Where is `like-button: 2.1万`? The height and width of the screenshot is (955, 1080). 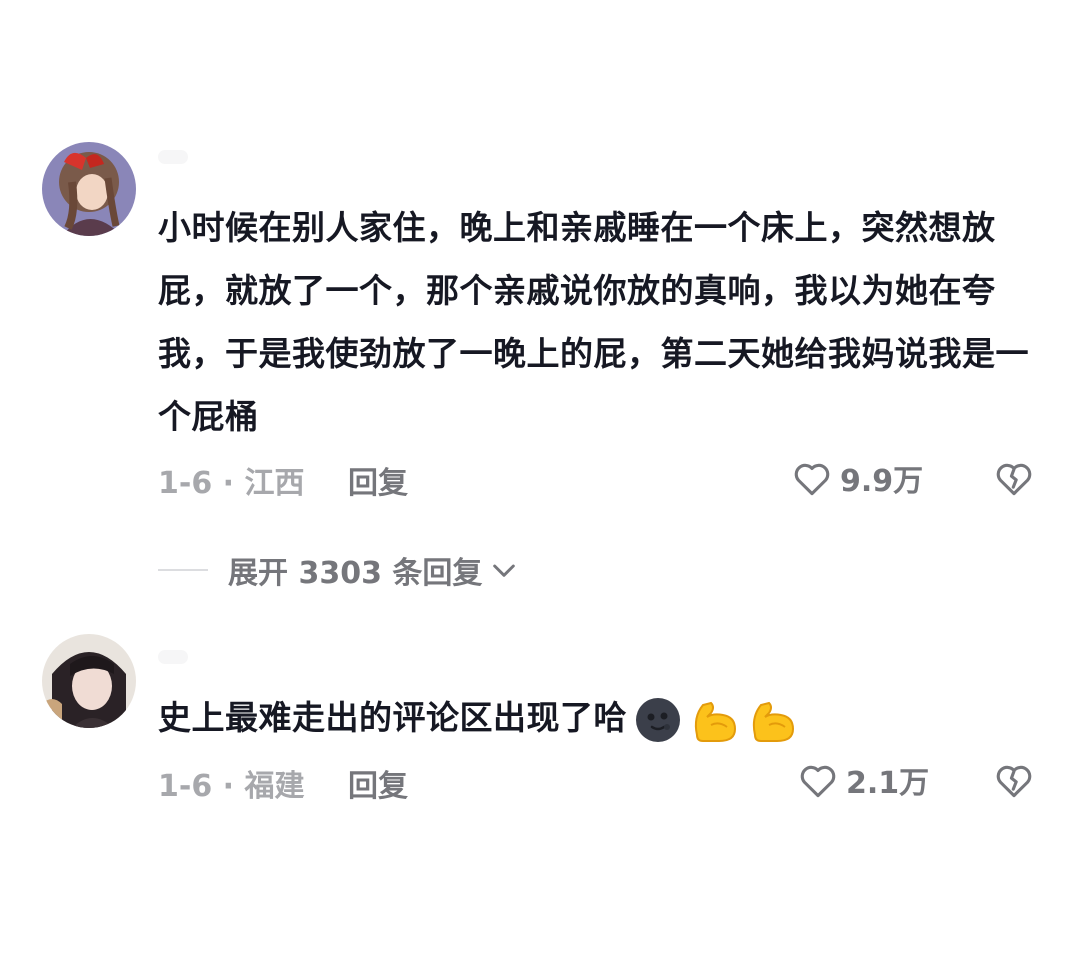
like-button: 2.1万 is located at coordinates (862, 780).